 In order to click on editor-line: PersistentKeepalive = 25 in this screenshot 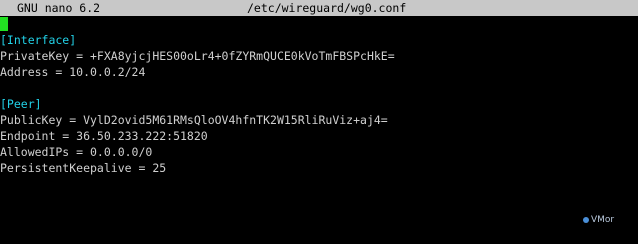, I will do `click(319, 168)`.